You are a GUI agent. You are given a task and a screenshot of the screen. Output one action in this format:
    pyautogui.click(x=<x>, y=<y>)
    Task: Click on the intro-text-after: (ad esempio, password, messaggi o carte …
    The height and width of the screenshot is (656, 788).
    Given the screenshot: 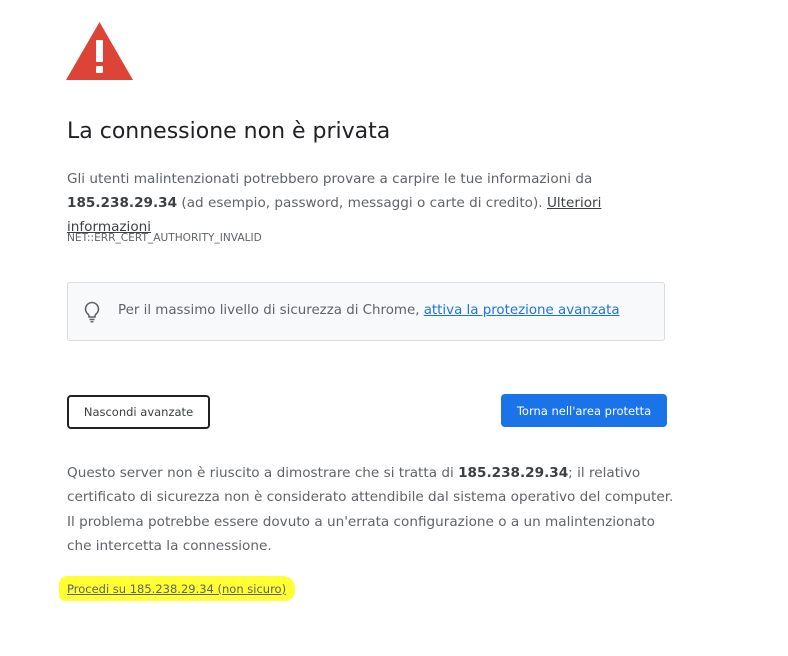 What is the action you would take?
    pyautogui.click(x=362, y=203)
    